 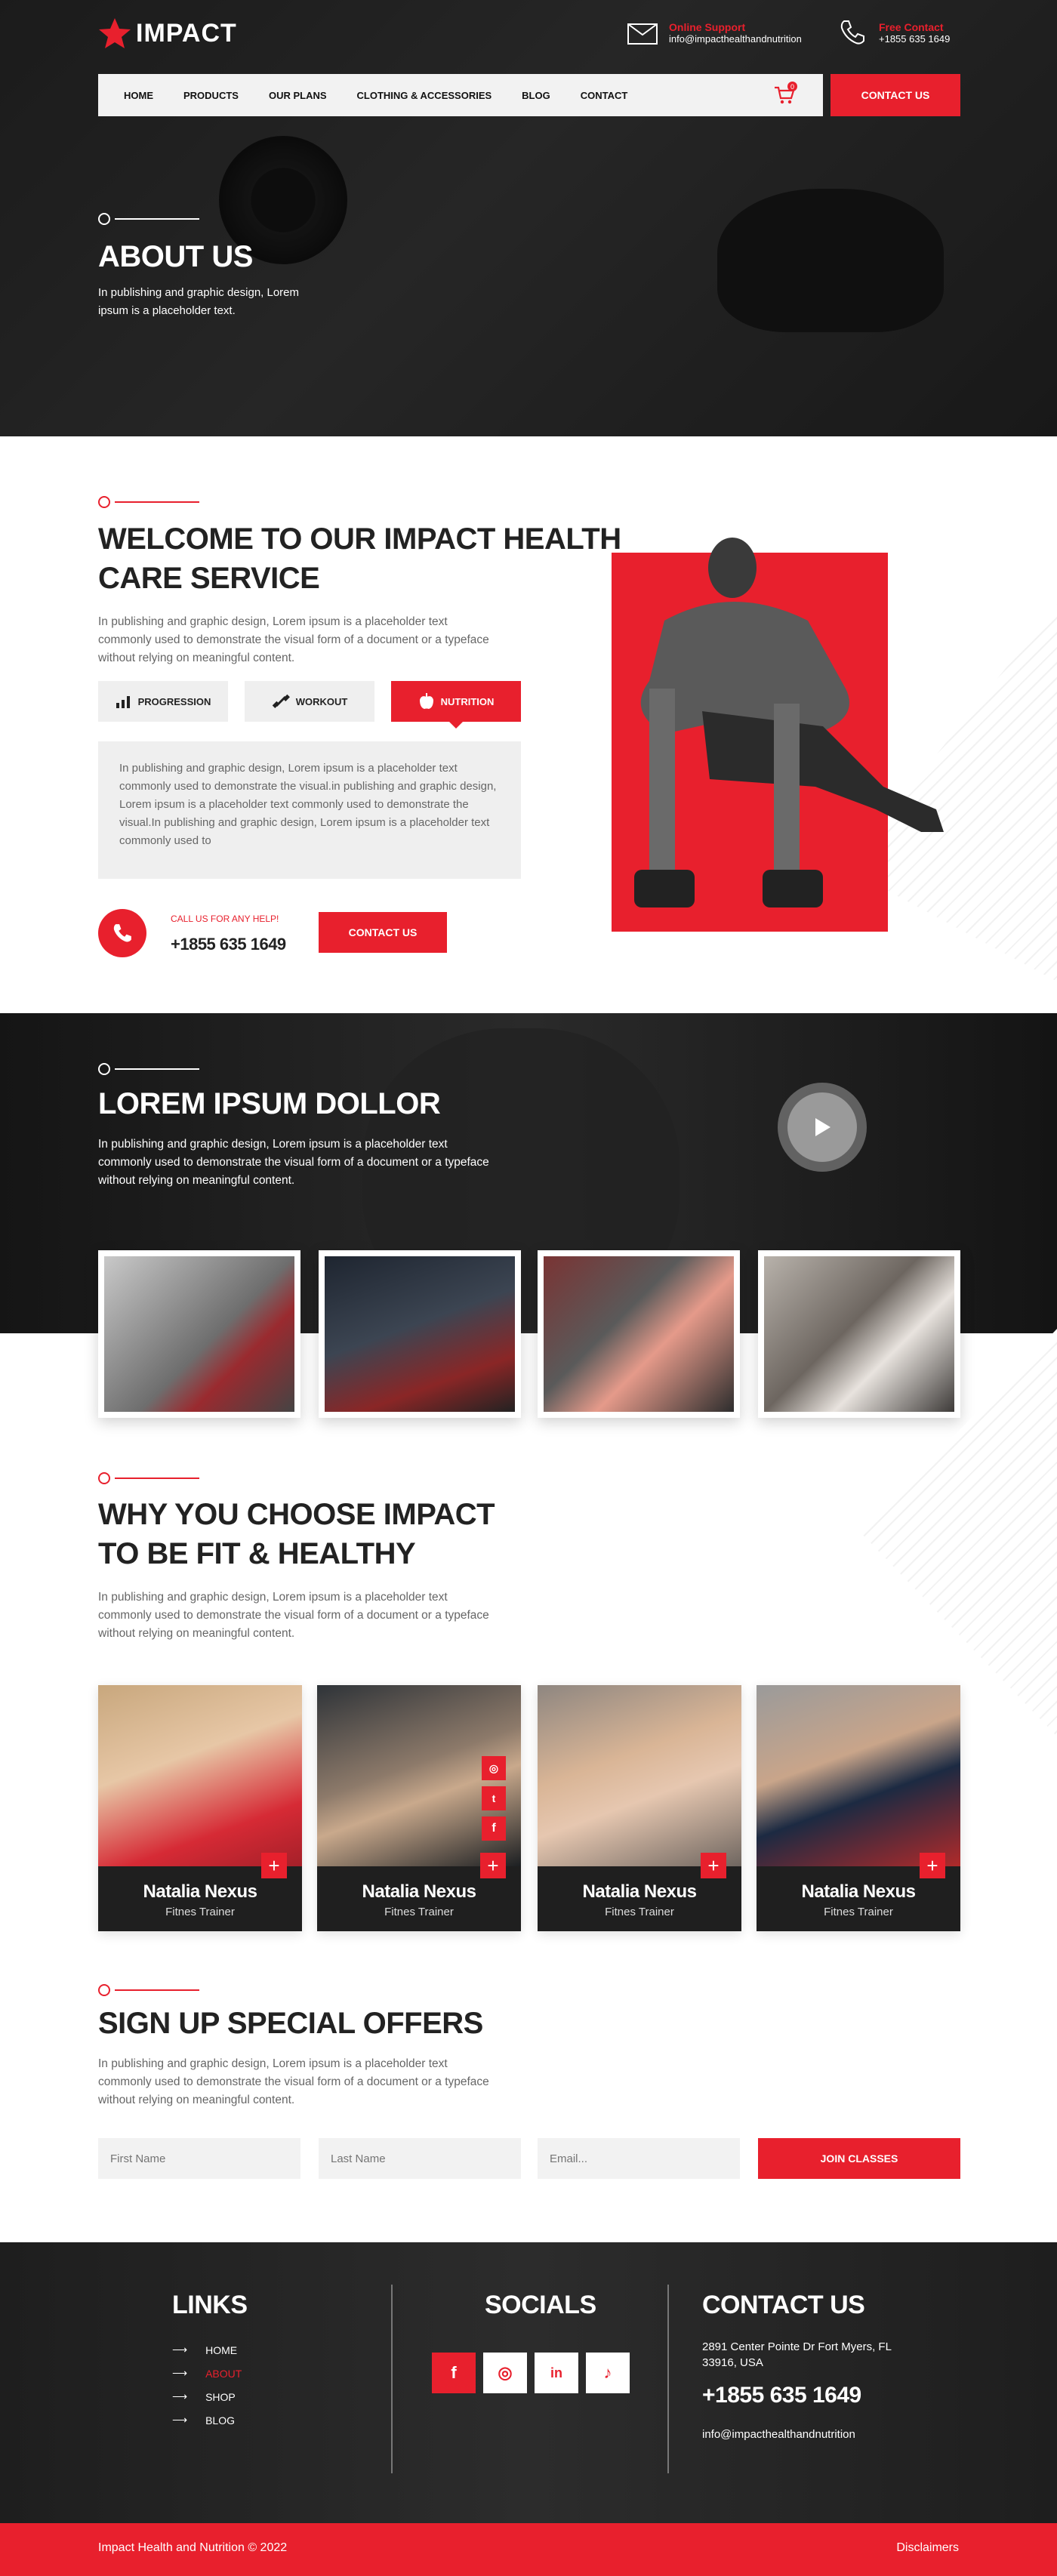 What do you see at coordinates (310, 701) in the screenshot?
I see `tab-workout: WORKOUT` at bounding box center [310, 701].